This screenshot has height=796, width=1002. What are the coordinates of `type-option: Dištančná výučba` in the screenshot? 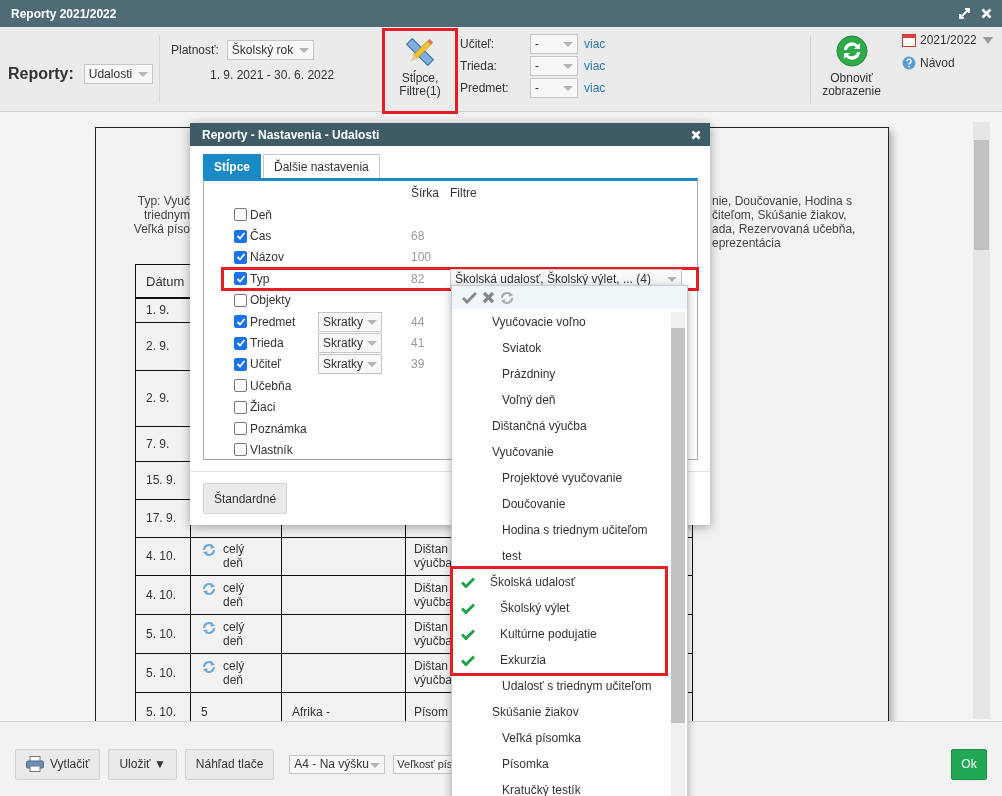 It's located at (539, 426).